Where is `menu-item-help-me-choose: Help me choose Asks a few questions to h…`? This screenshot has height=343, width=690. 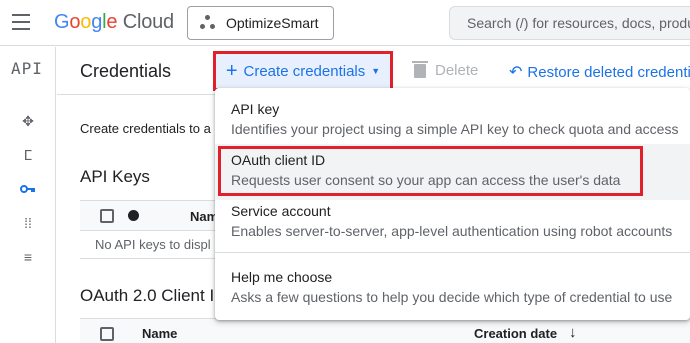 menu-item-help-me-choose: Help me choose Asks a few questions to h… is located at coordinates (452, 287).